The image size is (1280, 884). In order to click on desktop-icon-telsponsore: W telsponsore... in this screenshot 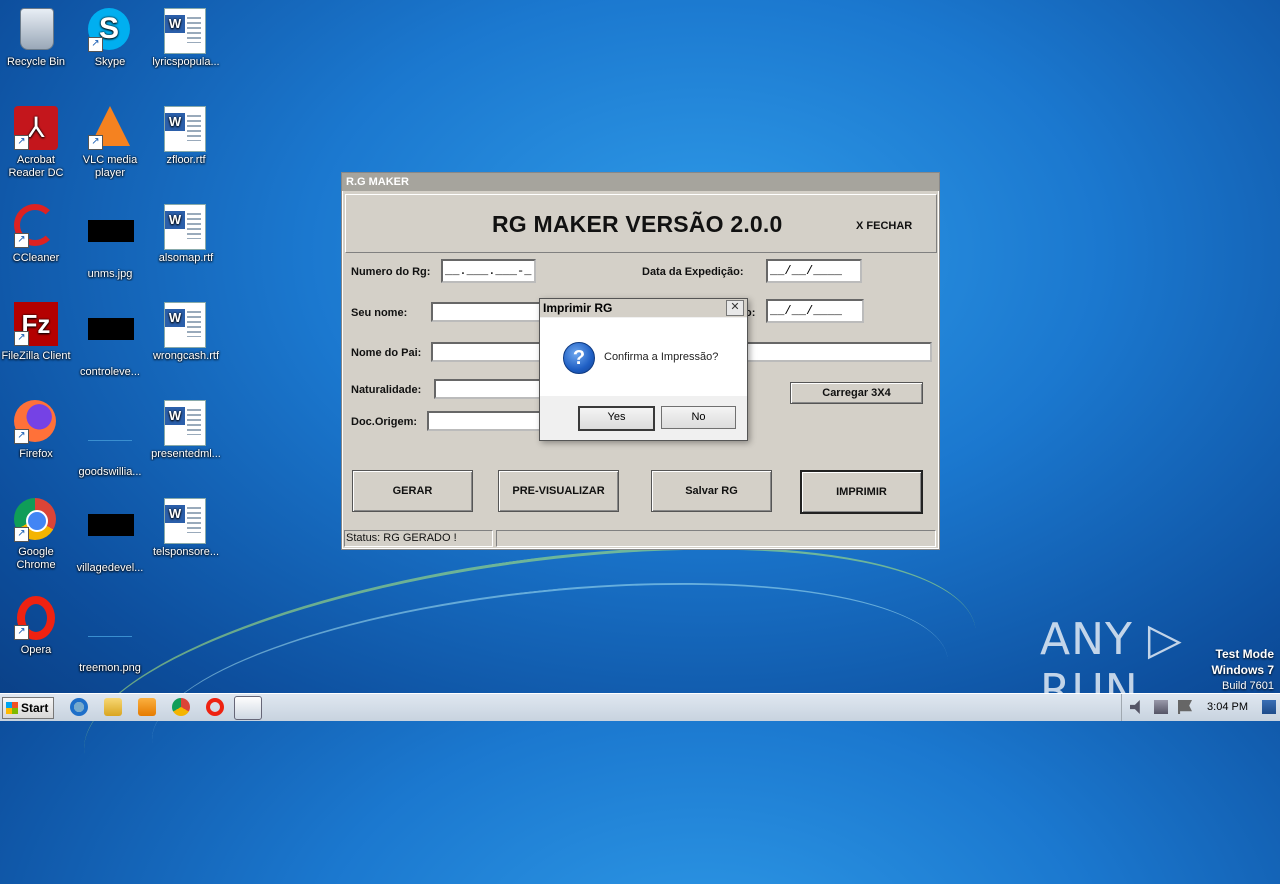, I will do `click(186, 528)`.